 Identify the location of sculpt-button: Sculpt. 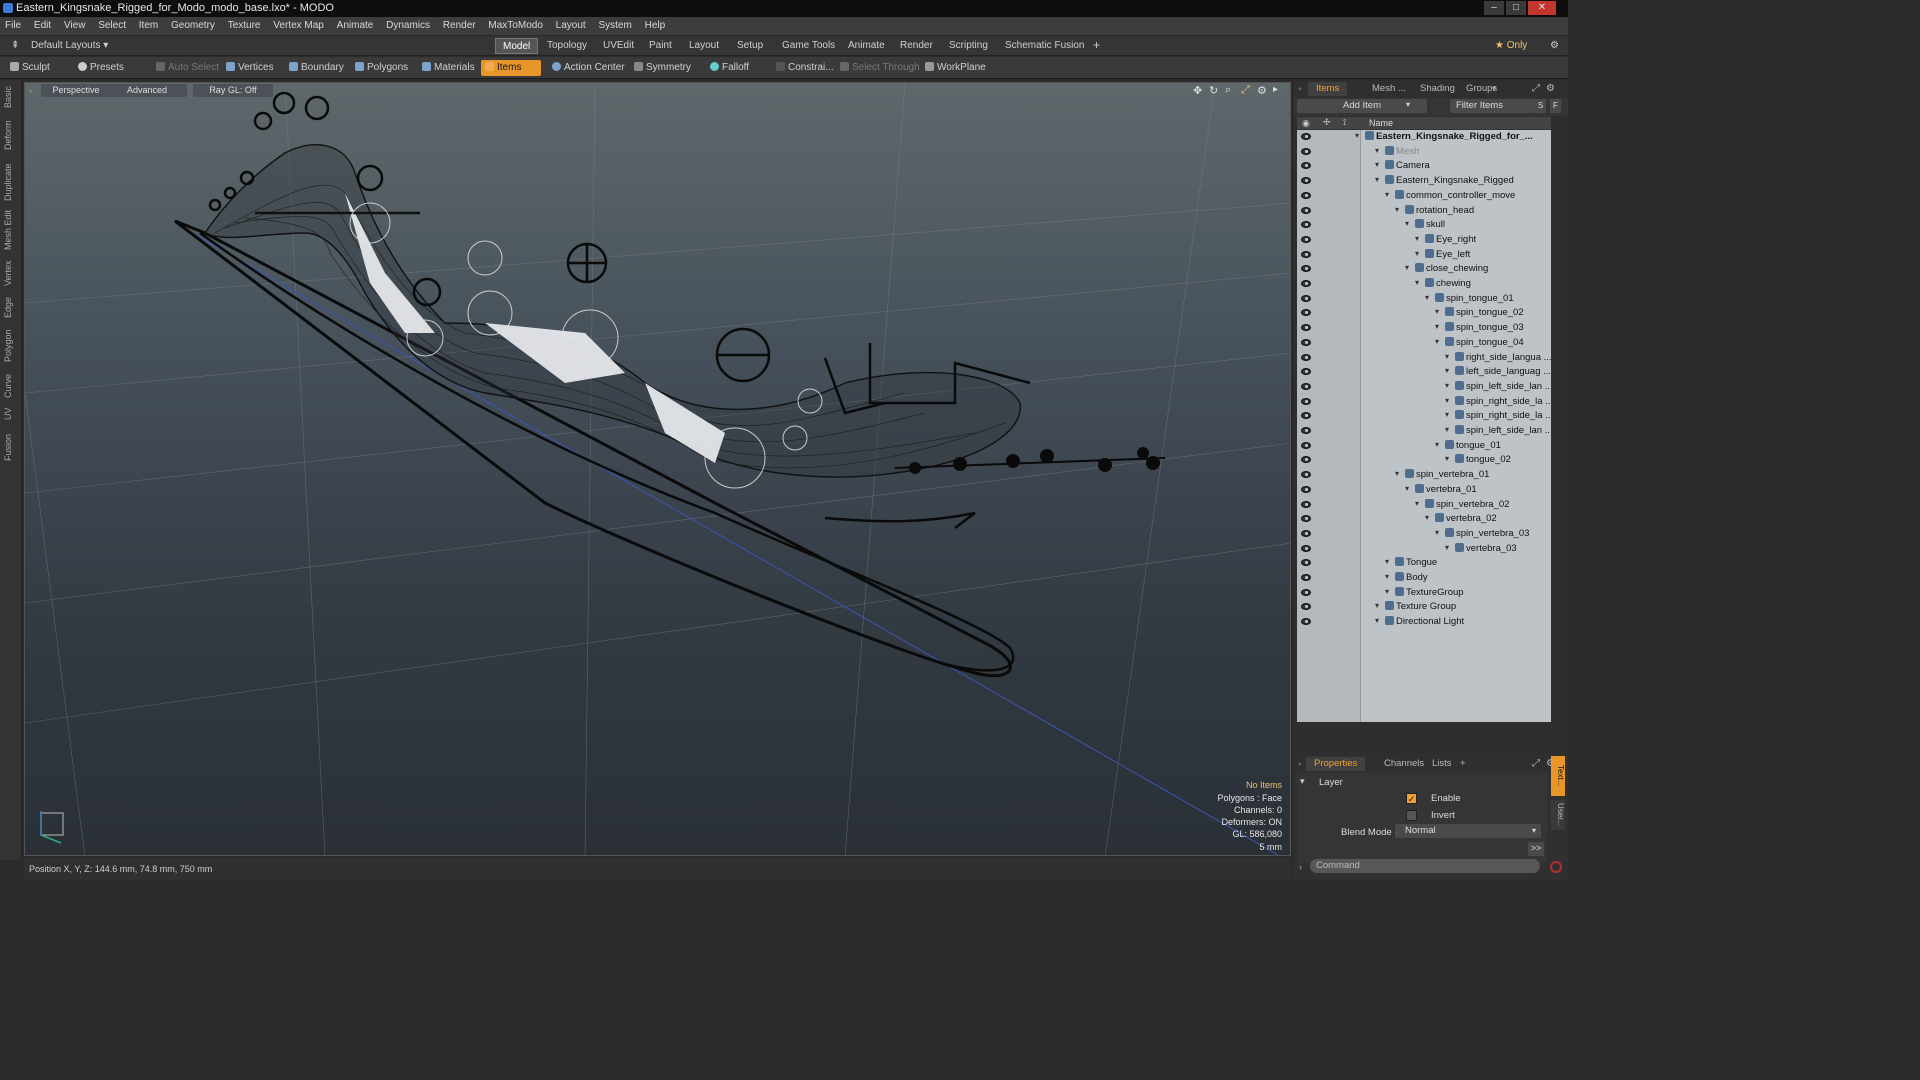
(30, 68).